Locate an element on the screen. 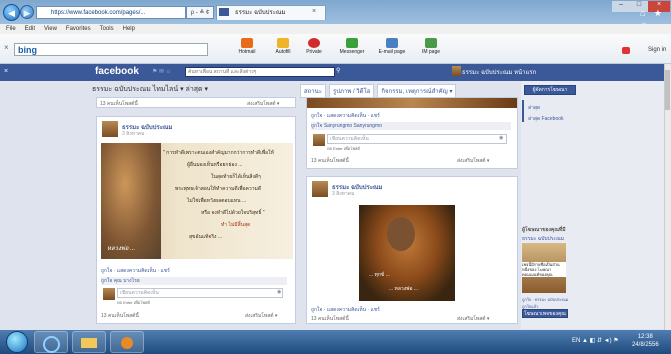 The height and width of the screenshot is (354, 671). menu-file: File is located at coordinates (11, 29).